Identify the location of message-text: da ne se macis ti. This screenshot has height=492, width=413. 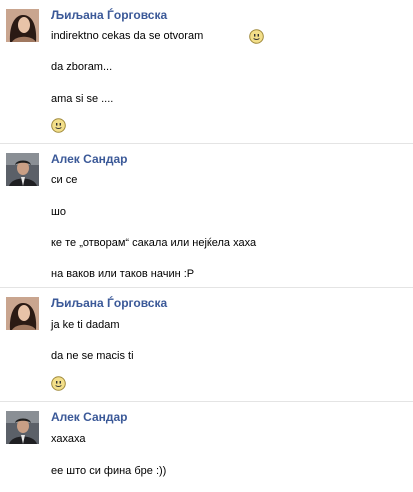
(92, 356).